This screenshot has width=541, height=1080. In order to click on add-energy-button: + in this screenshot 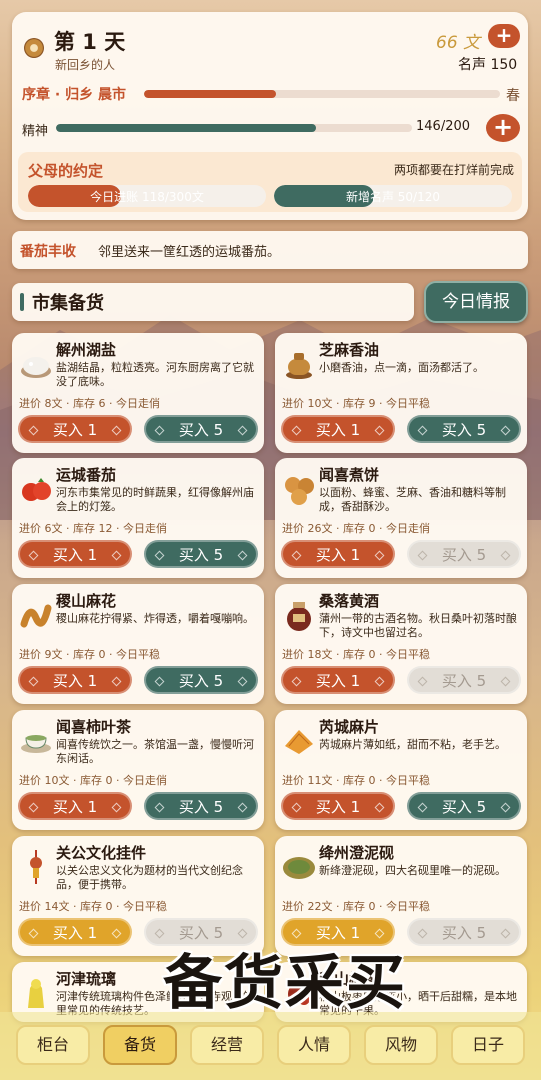, I will do `click(503, 128)`.